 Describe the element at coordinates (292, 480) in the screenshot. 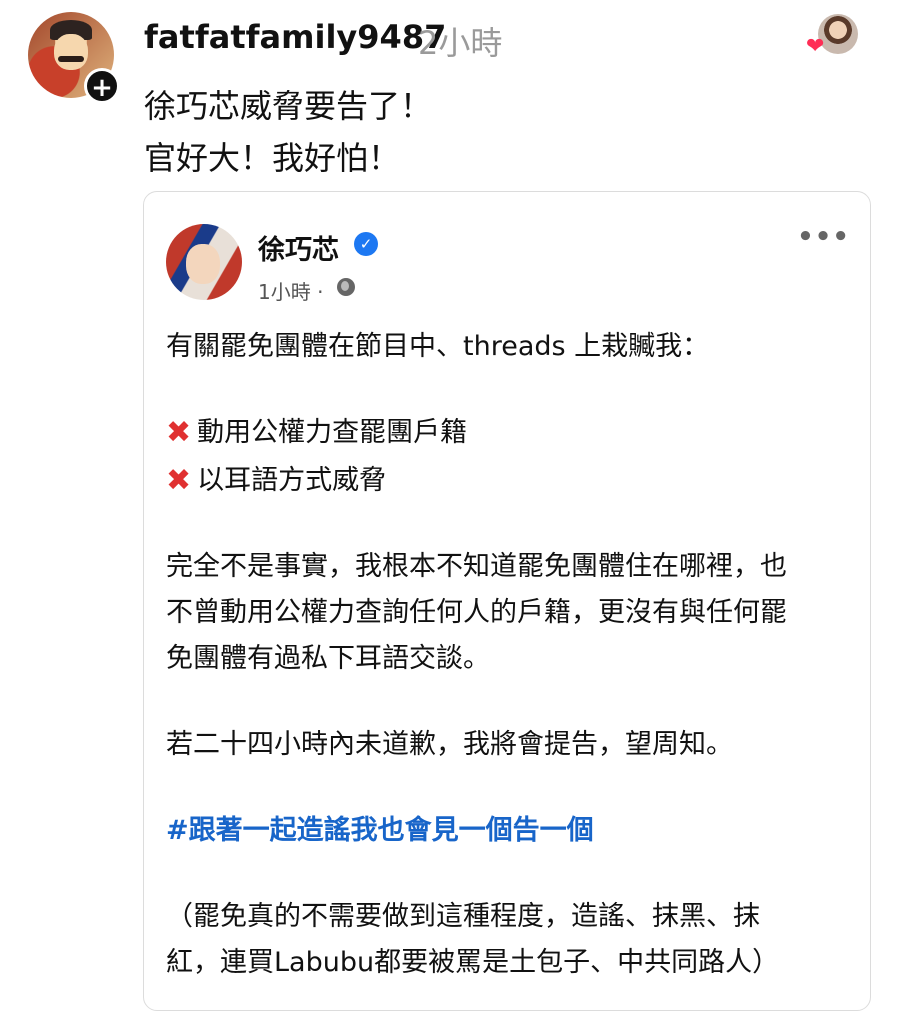

I see `body-x-text: 以耳語方式威脅` at that location.